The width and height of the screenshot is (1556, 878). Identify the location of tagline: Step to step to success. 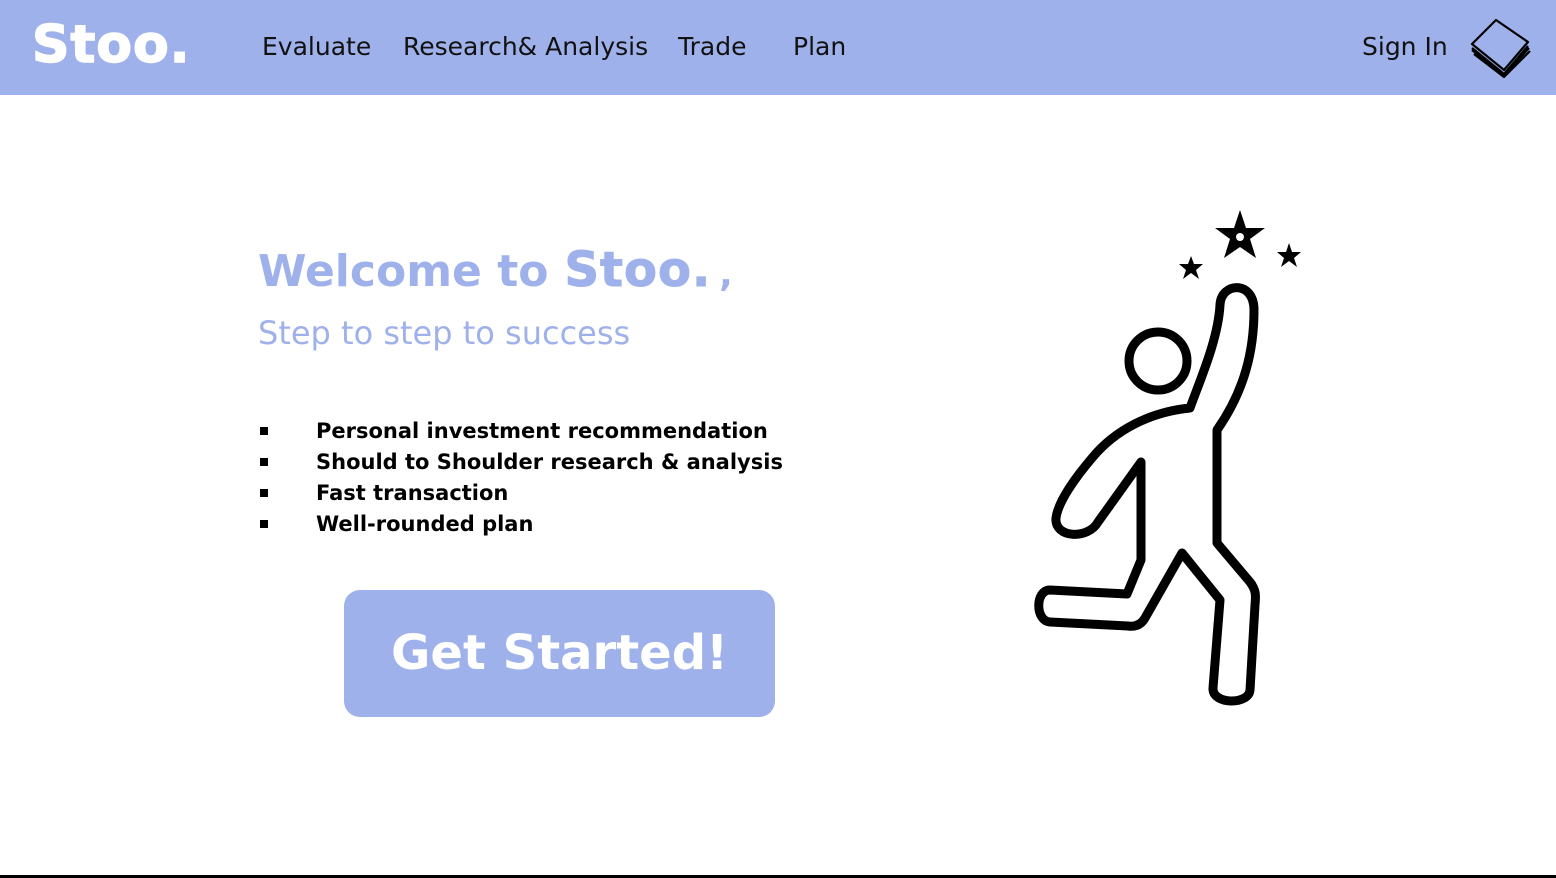
(444, 333).